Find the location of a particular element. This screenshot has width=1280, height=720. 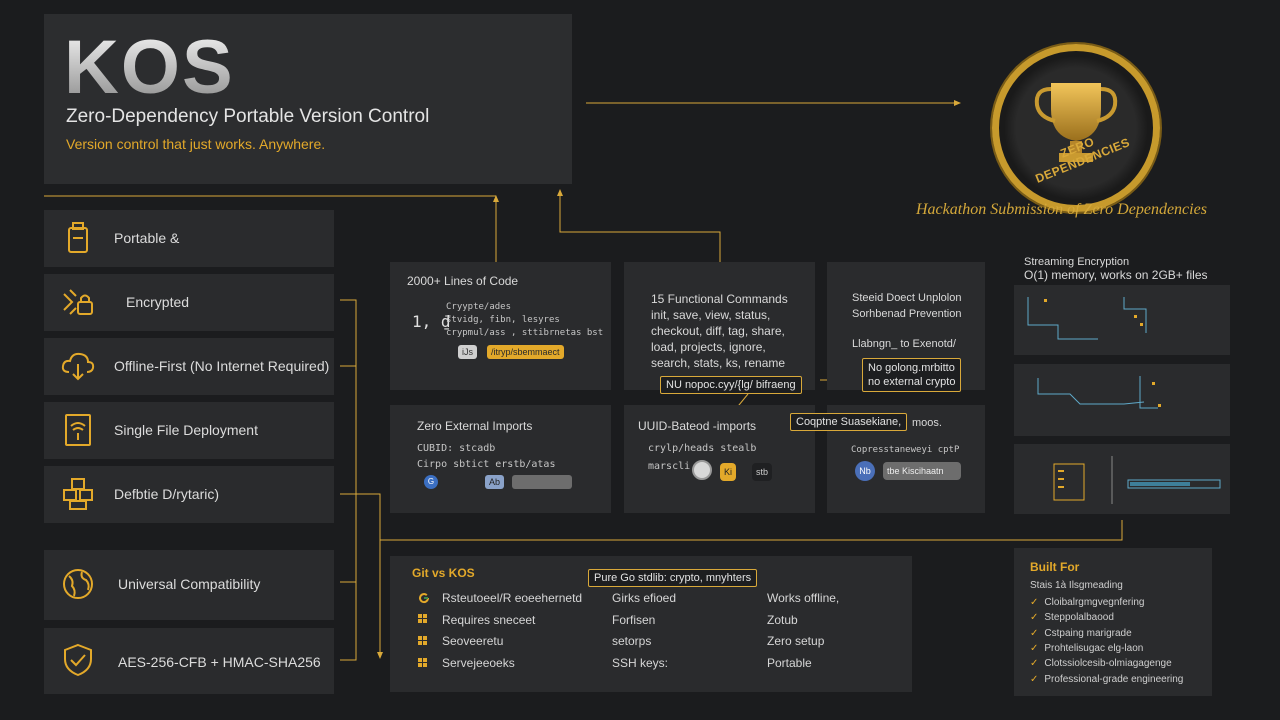

callout-lib: NU nopoc.cyy/{lg/ bifraeng is located at coordinates (731, 385).